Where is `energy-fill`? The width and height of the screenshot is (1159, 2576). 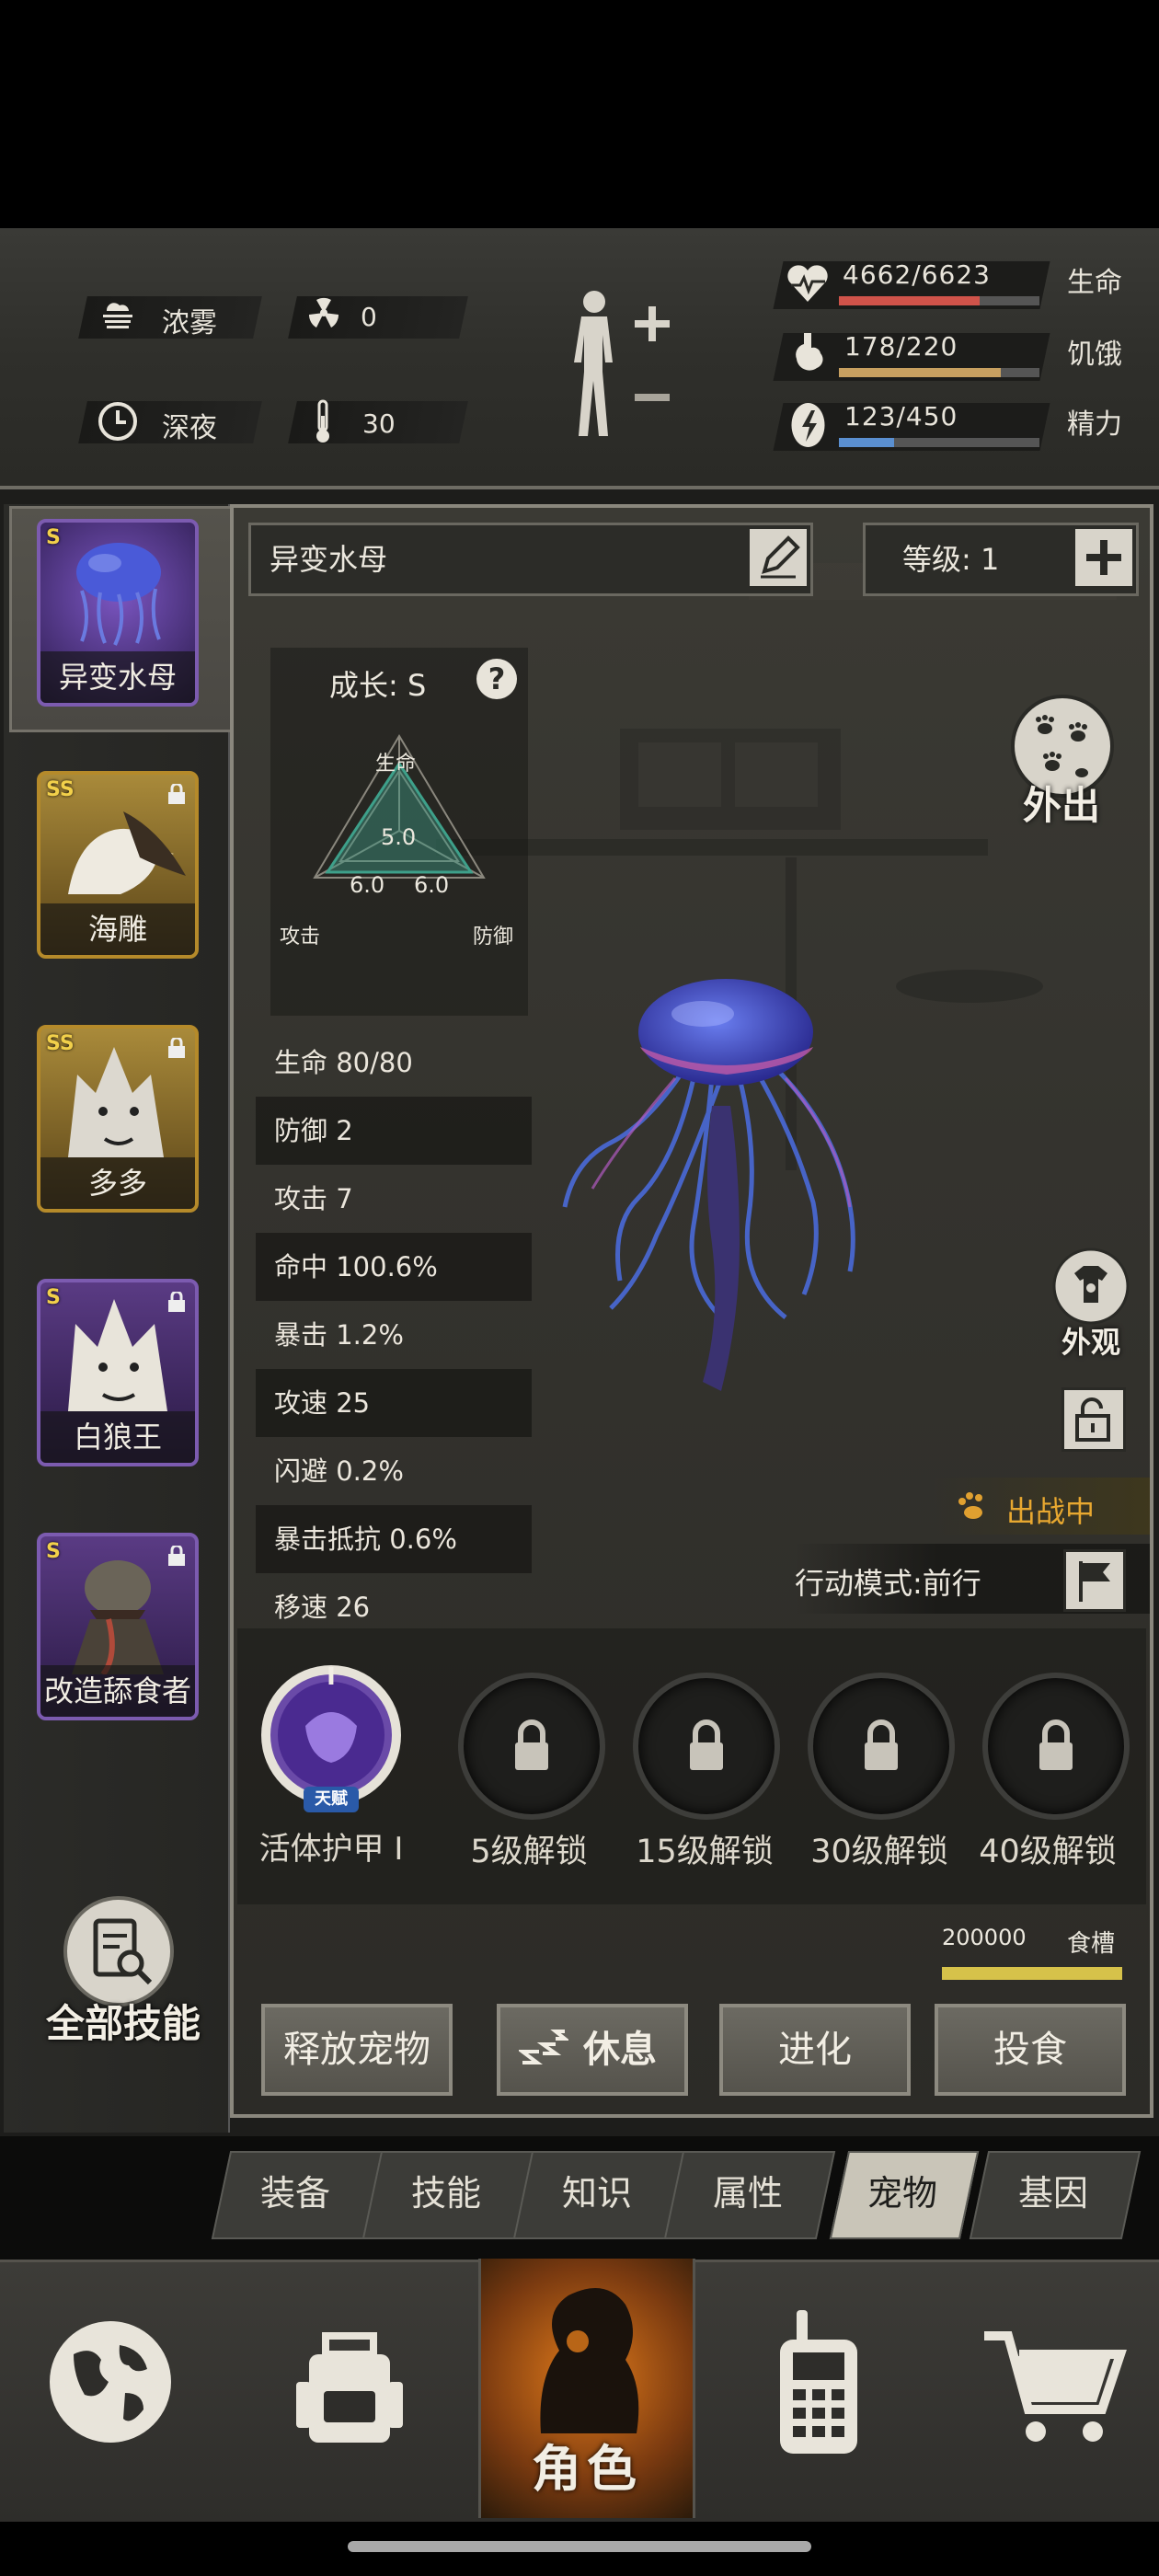 energy-fill is located at coordinates (866, 442).